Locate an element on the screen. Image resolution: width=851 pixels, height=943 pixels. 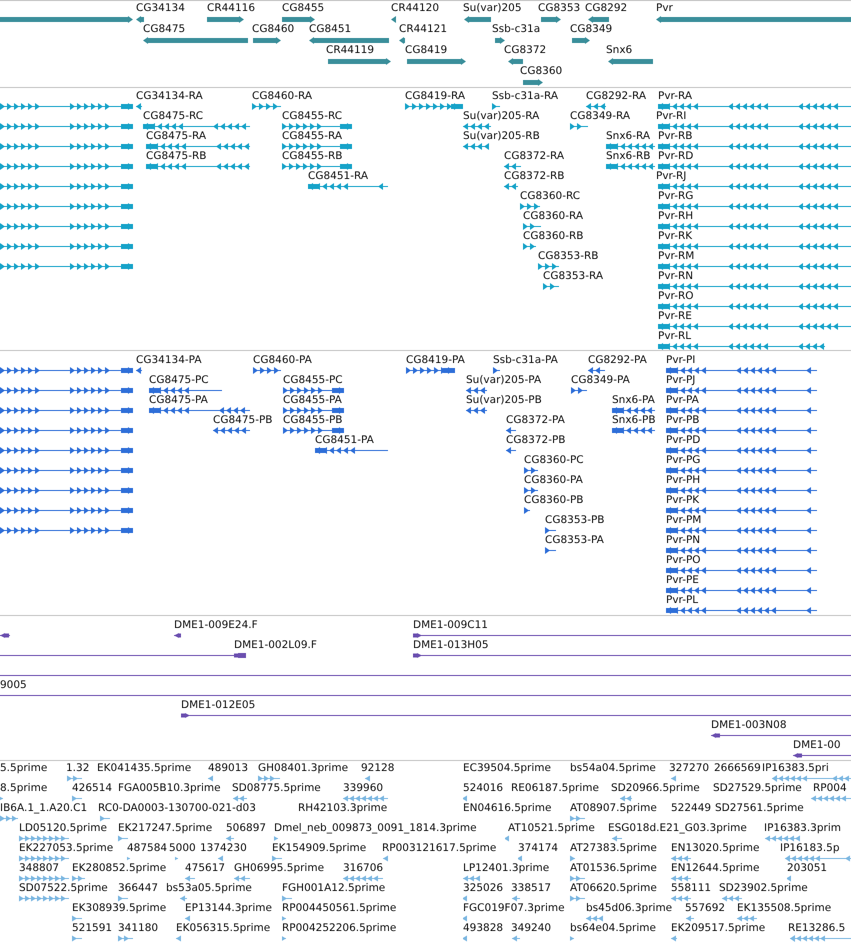
feature-label: EK056315.5prime is located at coordinates (223, 928).